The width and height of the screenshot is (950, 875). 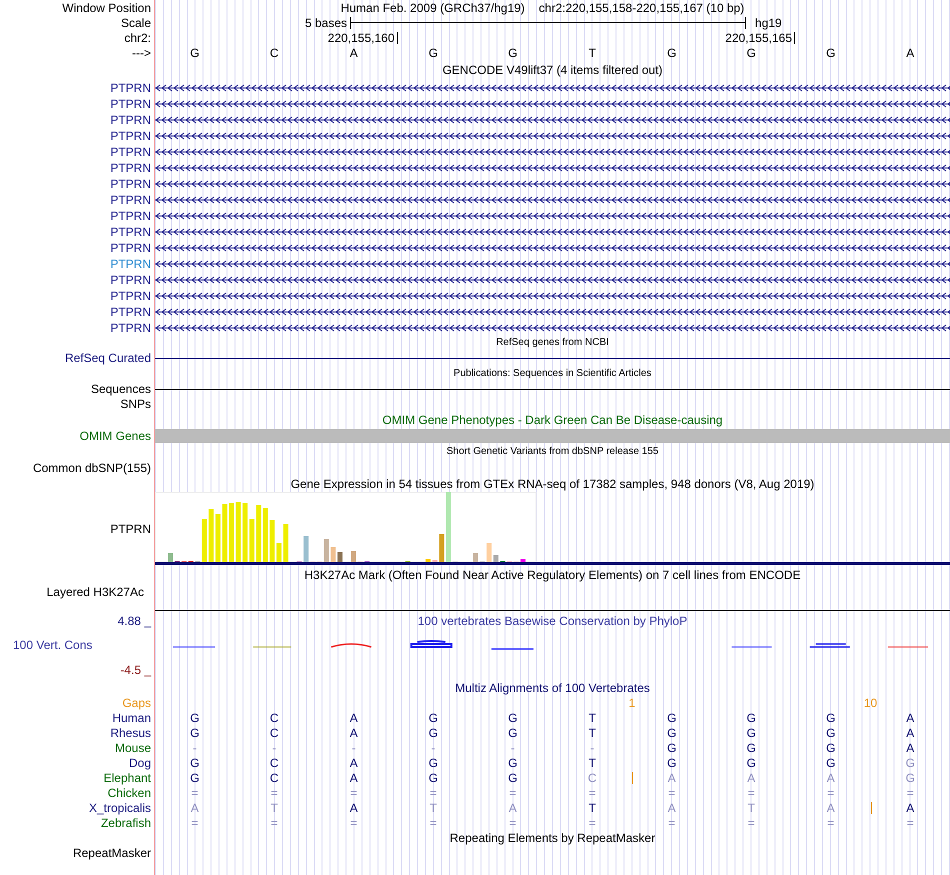 What do you see at coordinates (326, 22) in the screenshot?
I see `scale-text: 5 bases` at bounding box center [326, 22].